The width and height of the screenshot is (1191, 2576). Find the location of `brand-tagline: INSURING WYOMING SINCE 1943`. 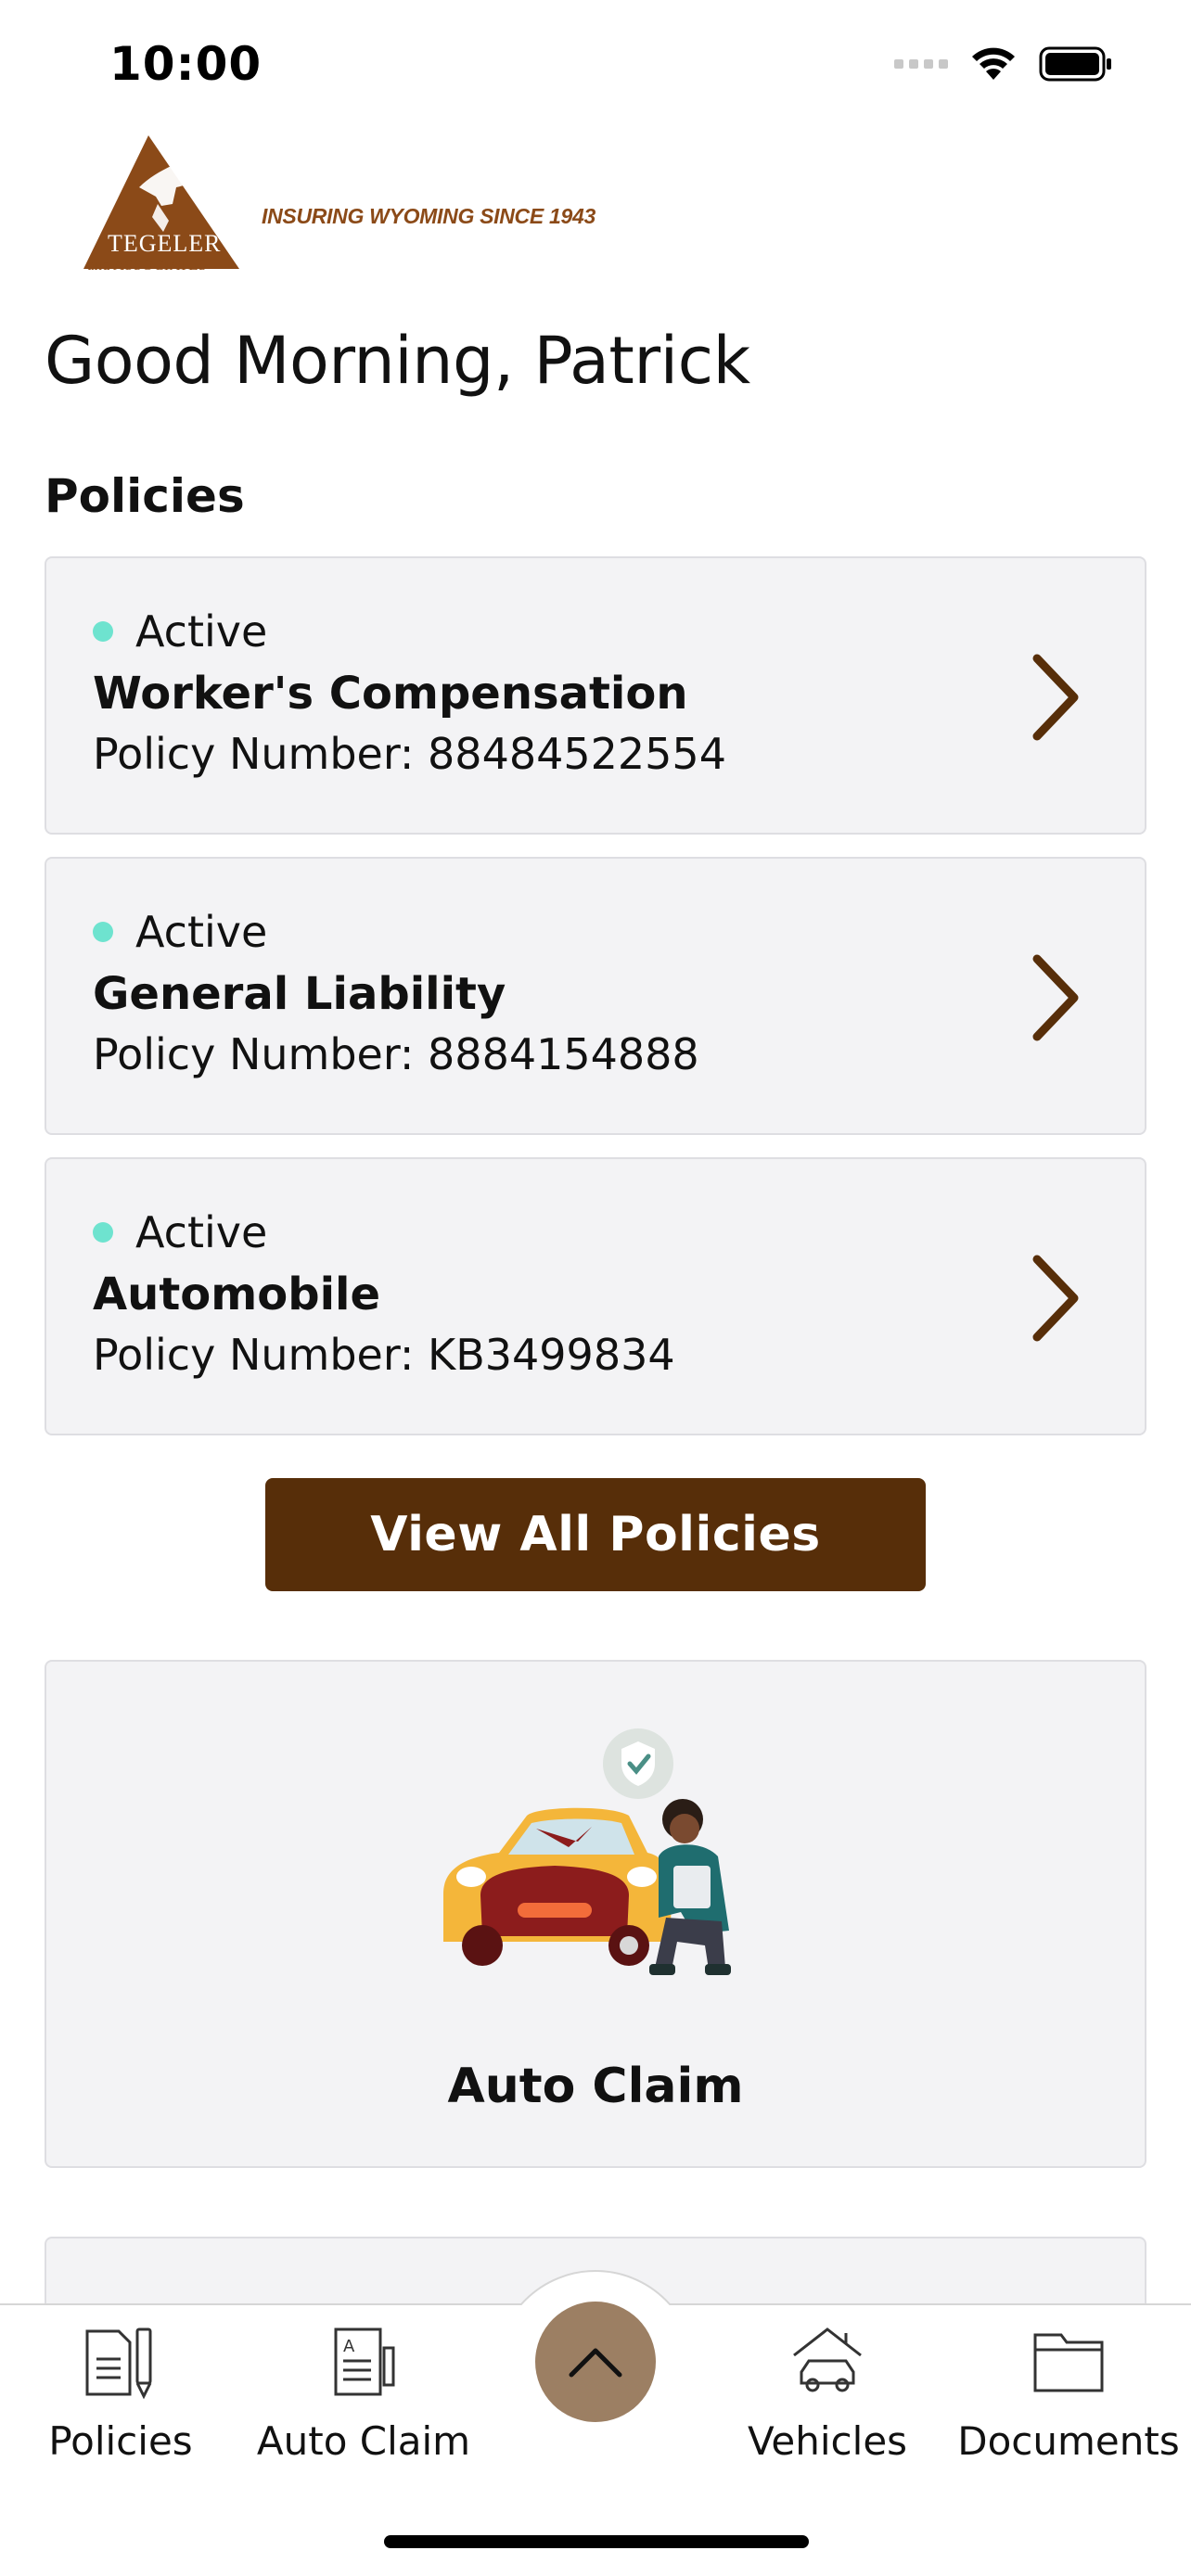

brand-tagline: INSURING WYOMING SINCE 1943 is located at coordinates (429, 216).